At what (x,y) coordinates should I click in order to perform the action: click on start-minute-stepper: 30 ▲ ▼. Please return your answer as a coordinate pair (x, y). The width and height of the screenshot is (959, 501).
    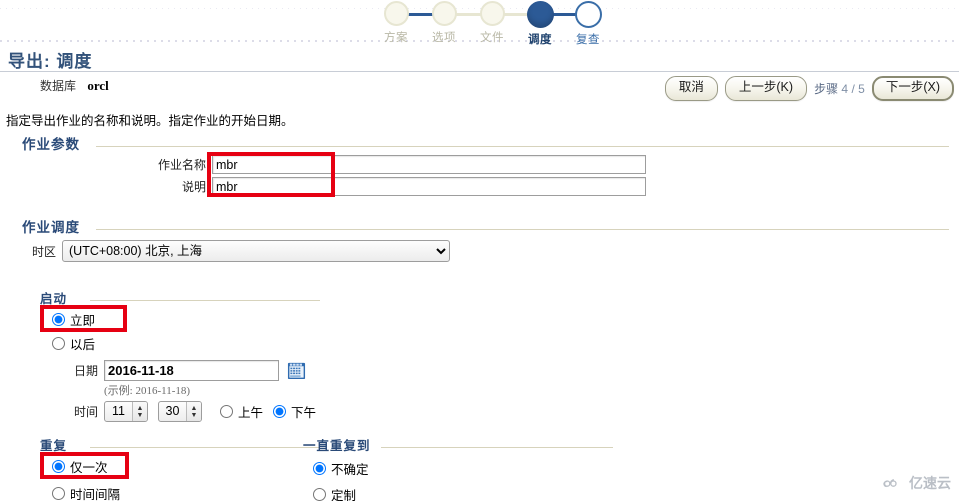
    Looking at the image, I should click on (180, 411).